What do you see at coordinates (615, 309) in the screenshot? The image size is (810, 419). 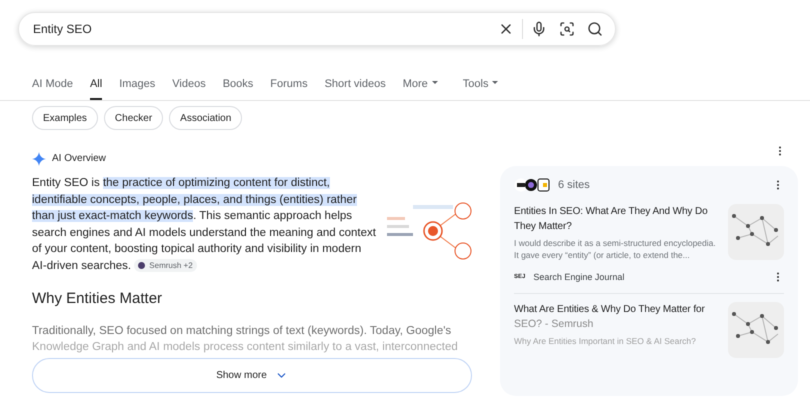 I see `source-title: What Are Entities & Why Do They Matter for` at bounding box center [615, 309].